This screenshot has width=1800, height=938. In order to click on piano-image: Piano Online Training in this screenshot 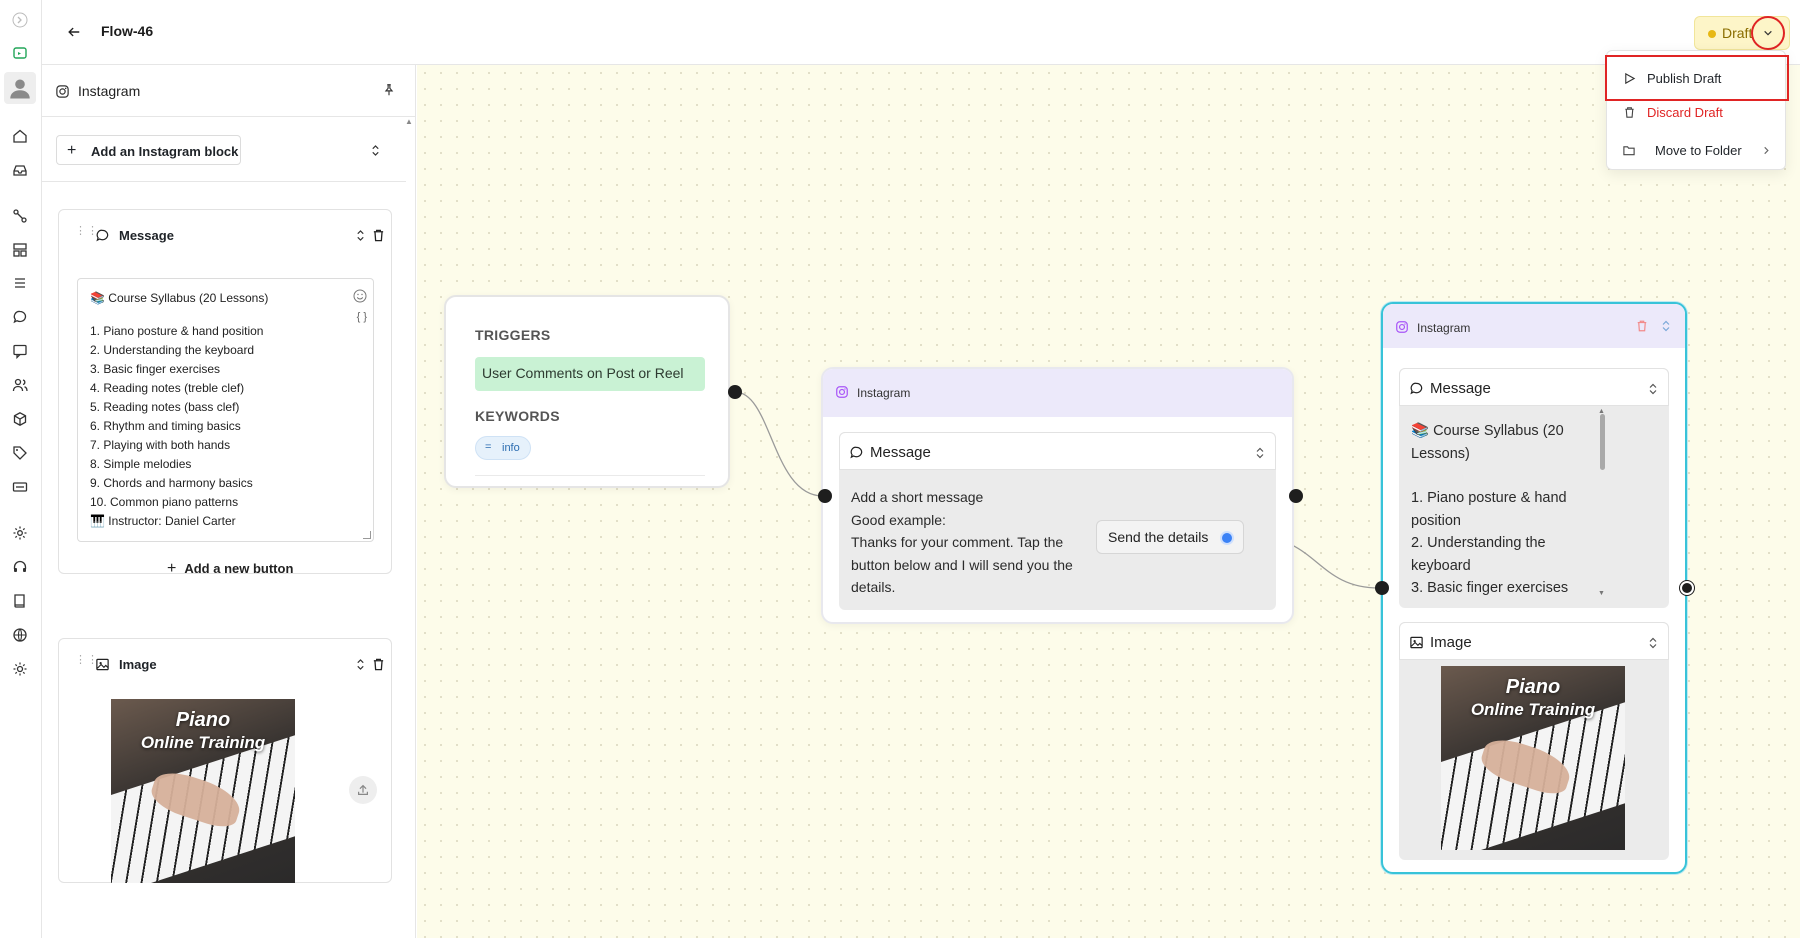, I will do `click(1533, 758)`.